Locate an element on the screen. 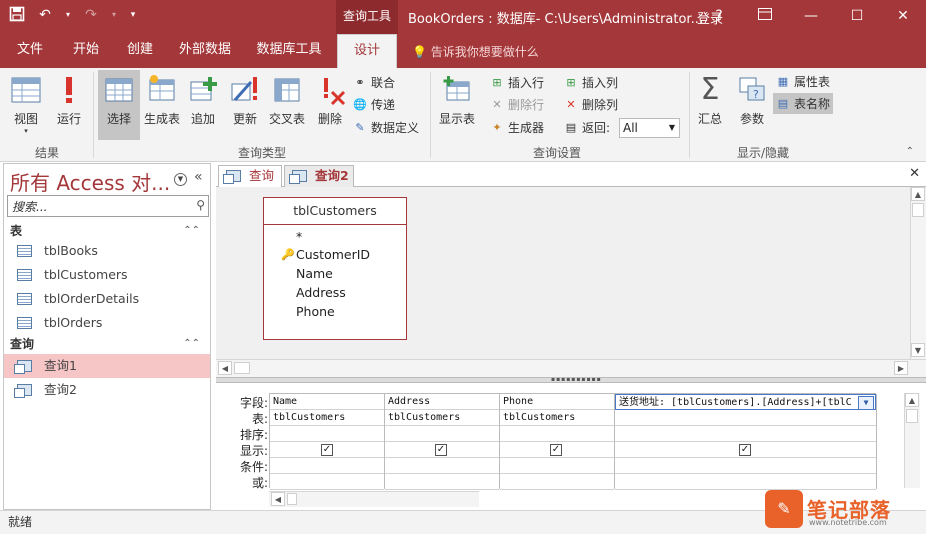 The image size is (926, 534). field-list-title: tblCustomers is located at coordinates (335, 211).